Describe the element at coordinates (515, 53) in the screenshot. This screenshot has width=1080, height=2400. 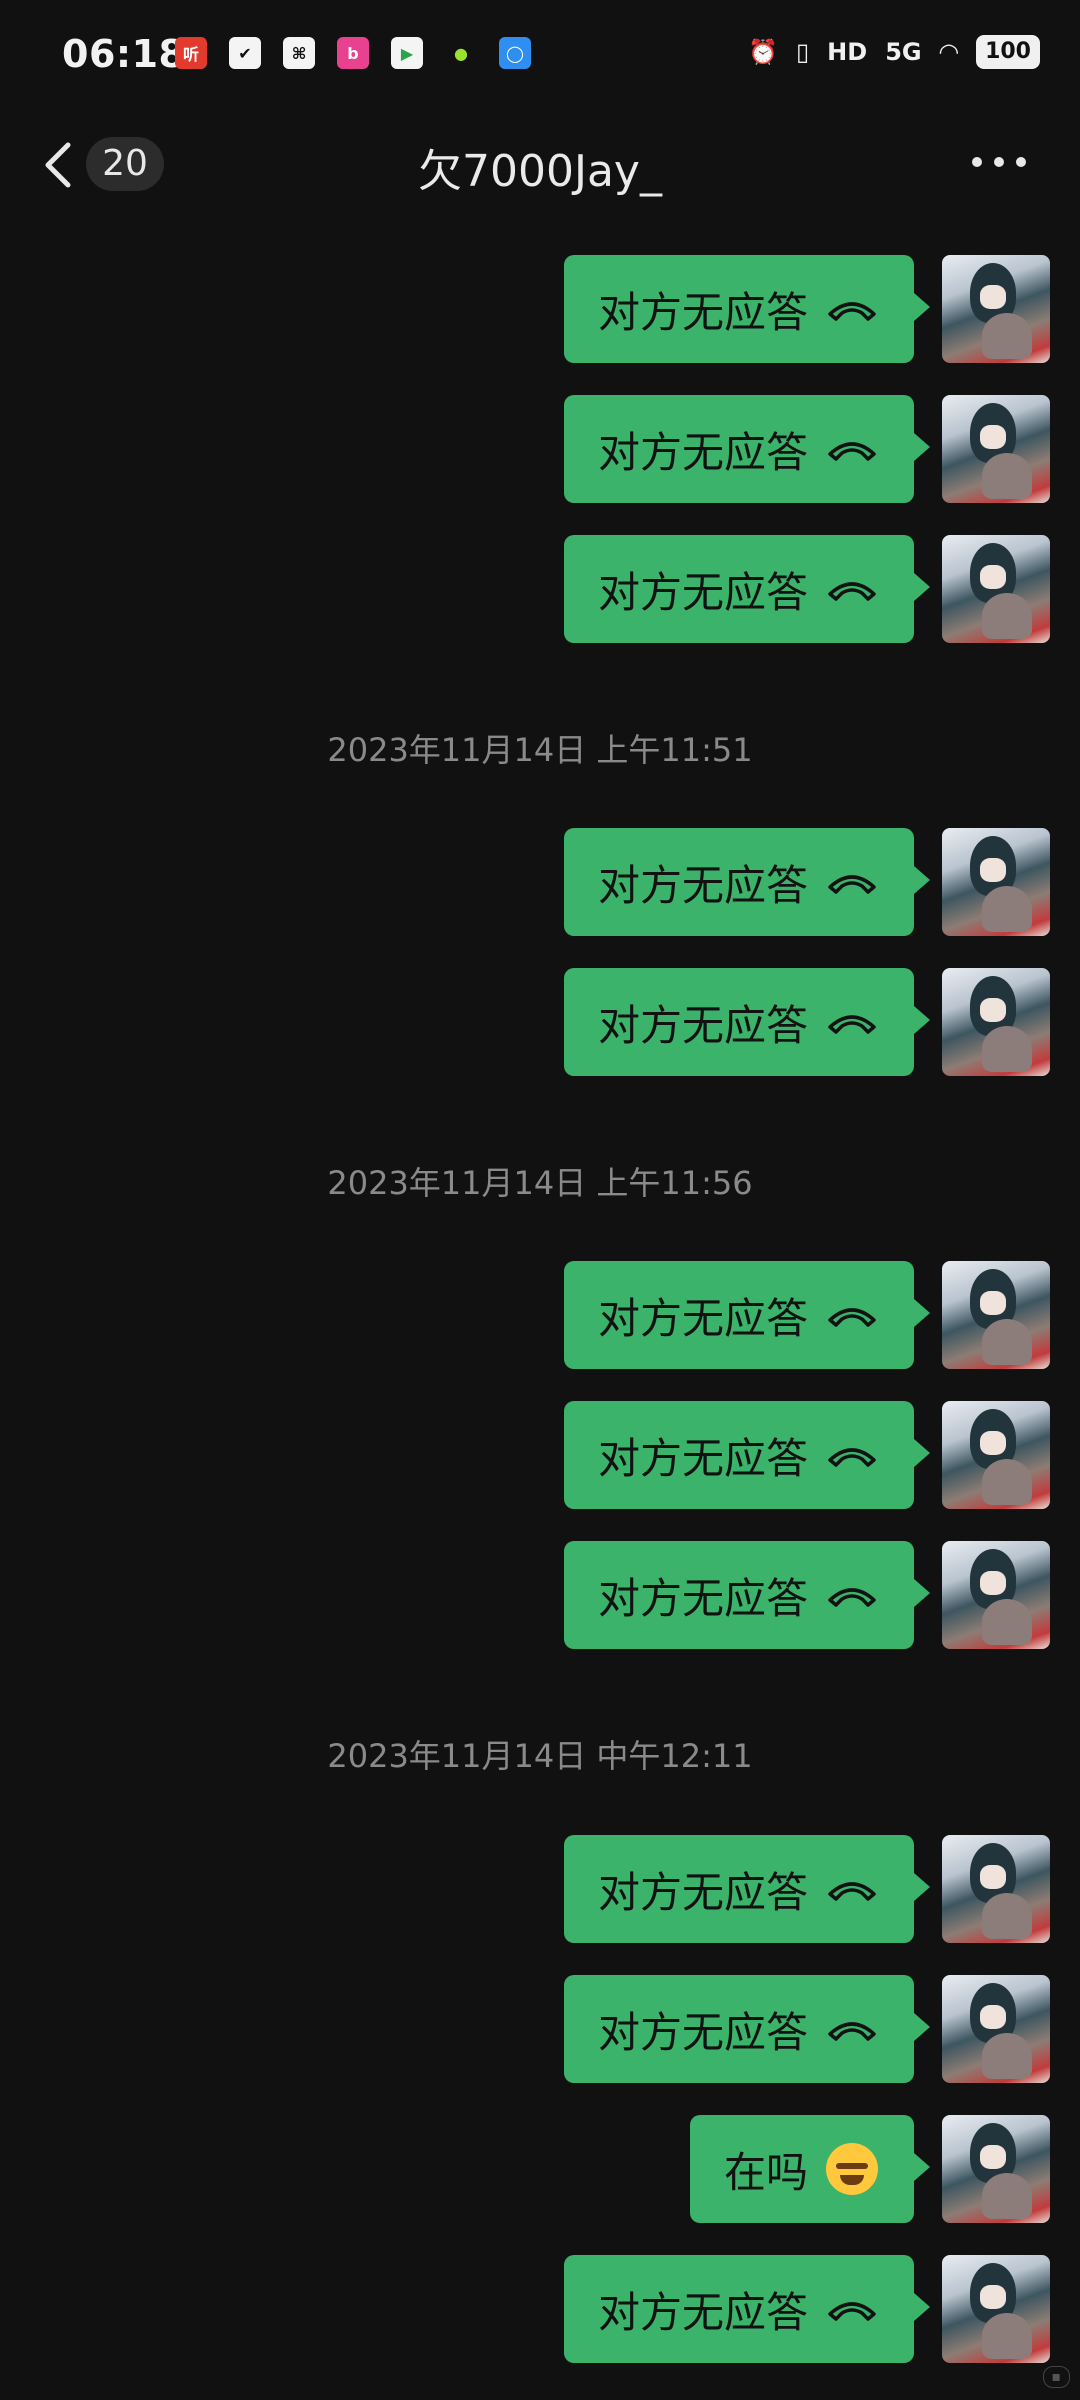
I see `browser-app-icon: ◯` at that location.